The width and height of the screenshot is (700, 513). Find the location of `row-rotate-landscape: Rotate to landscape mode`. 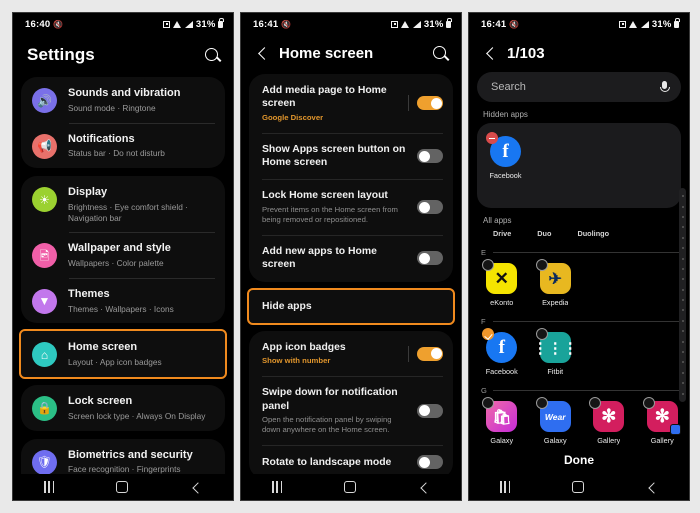

row-rotate-landscape: Rotate to landscape mode is located at coordinates (351, 459).